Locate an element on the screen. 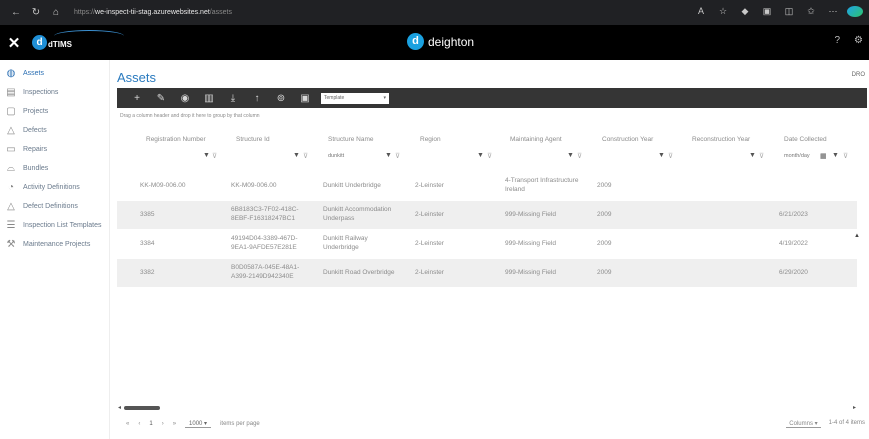 The height and width of the screenshot is (439, 869). add-icon: + is located at coordinates (137, 98).